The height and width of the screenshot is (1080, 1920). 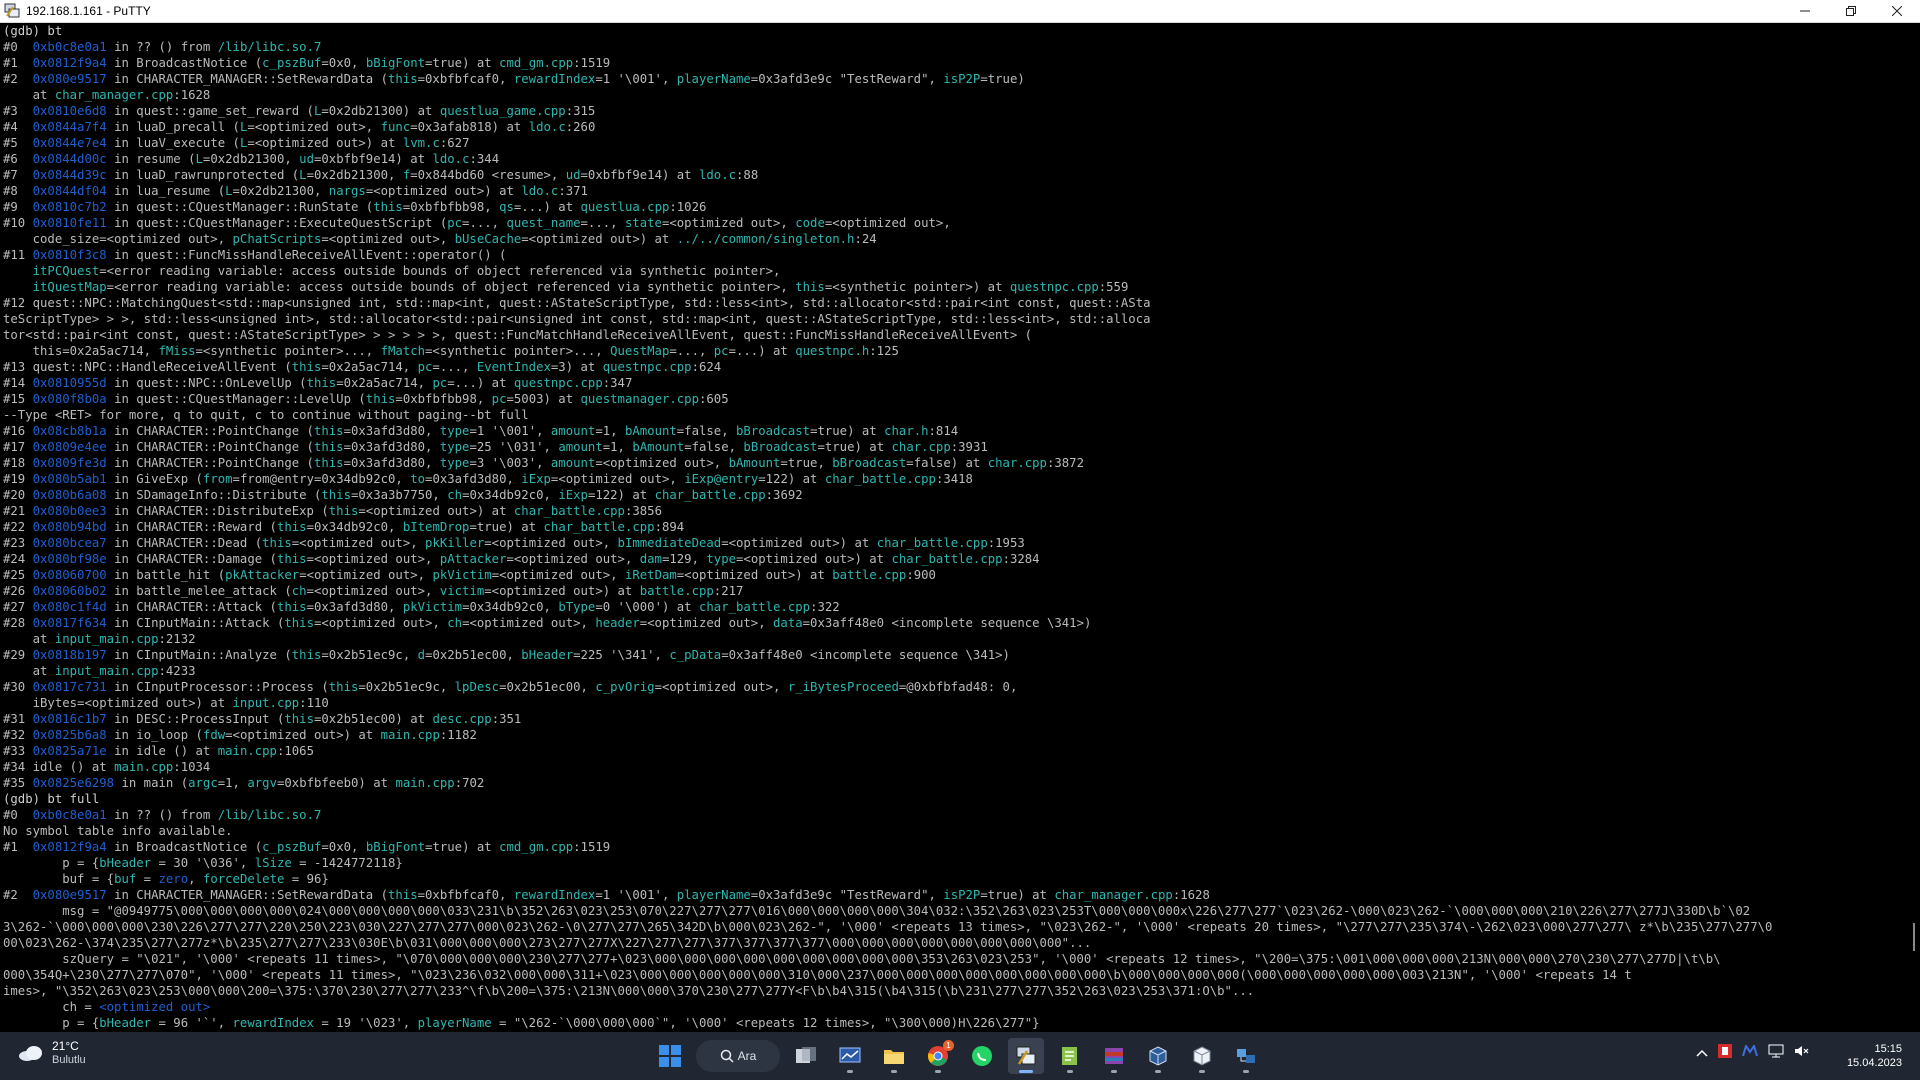 I want to click on terminal-text: #23, so click(x=18, y=543).